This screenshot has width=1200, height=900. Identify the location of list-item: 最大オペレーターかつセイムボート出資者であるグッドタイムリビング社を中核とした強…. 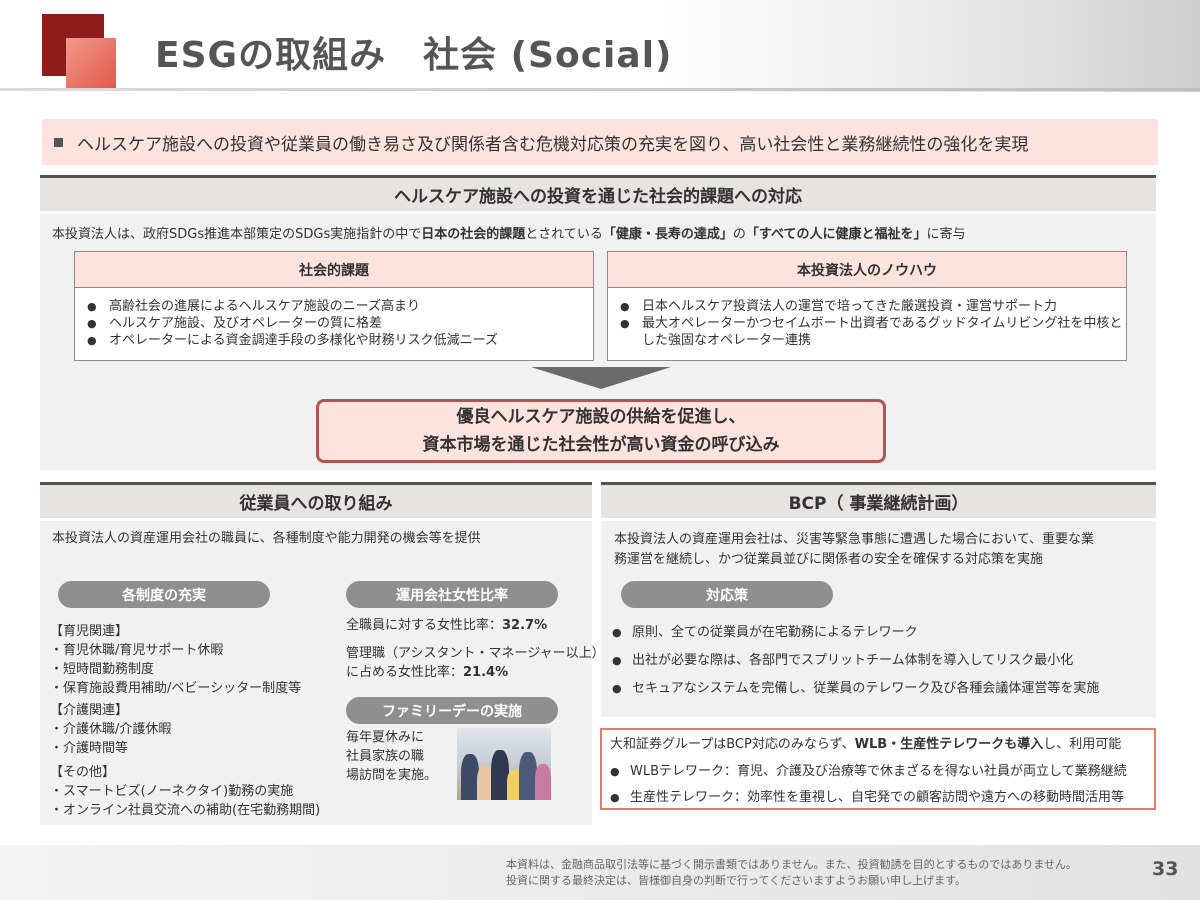
(873, 332).